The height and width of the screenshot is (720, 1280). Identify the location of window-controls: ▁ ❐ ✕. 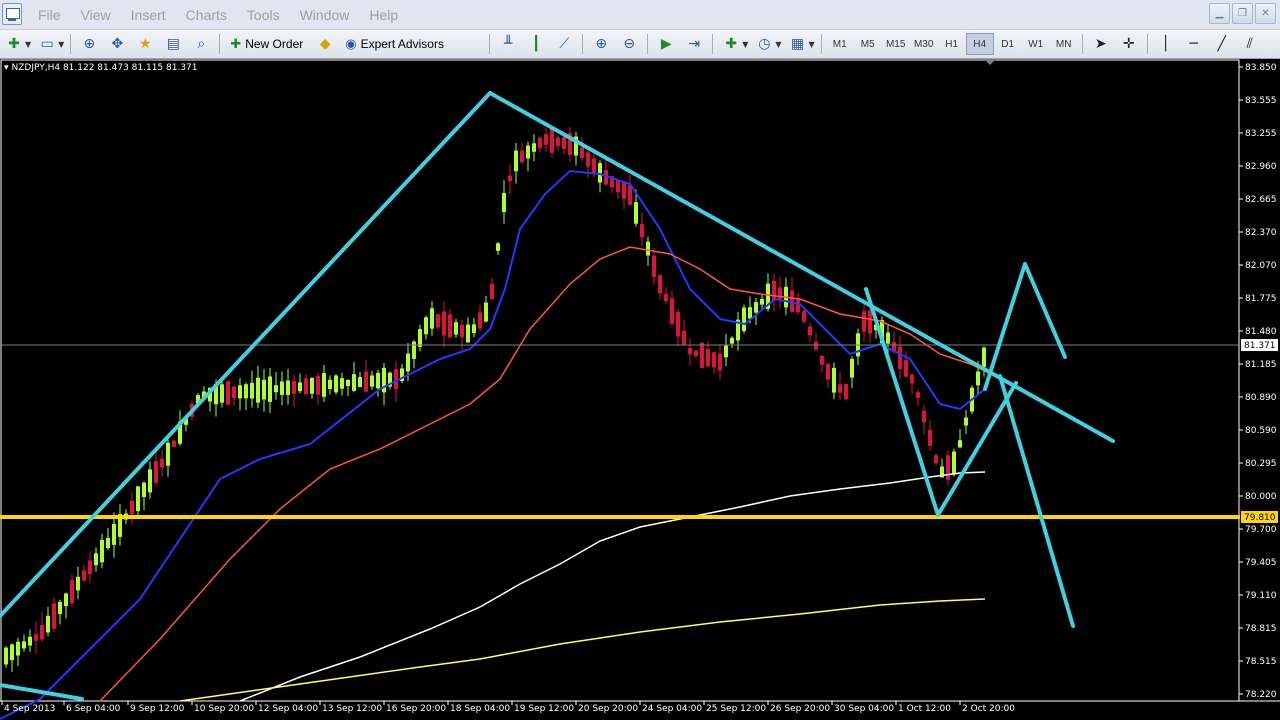
(1242, 13).